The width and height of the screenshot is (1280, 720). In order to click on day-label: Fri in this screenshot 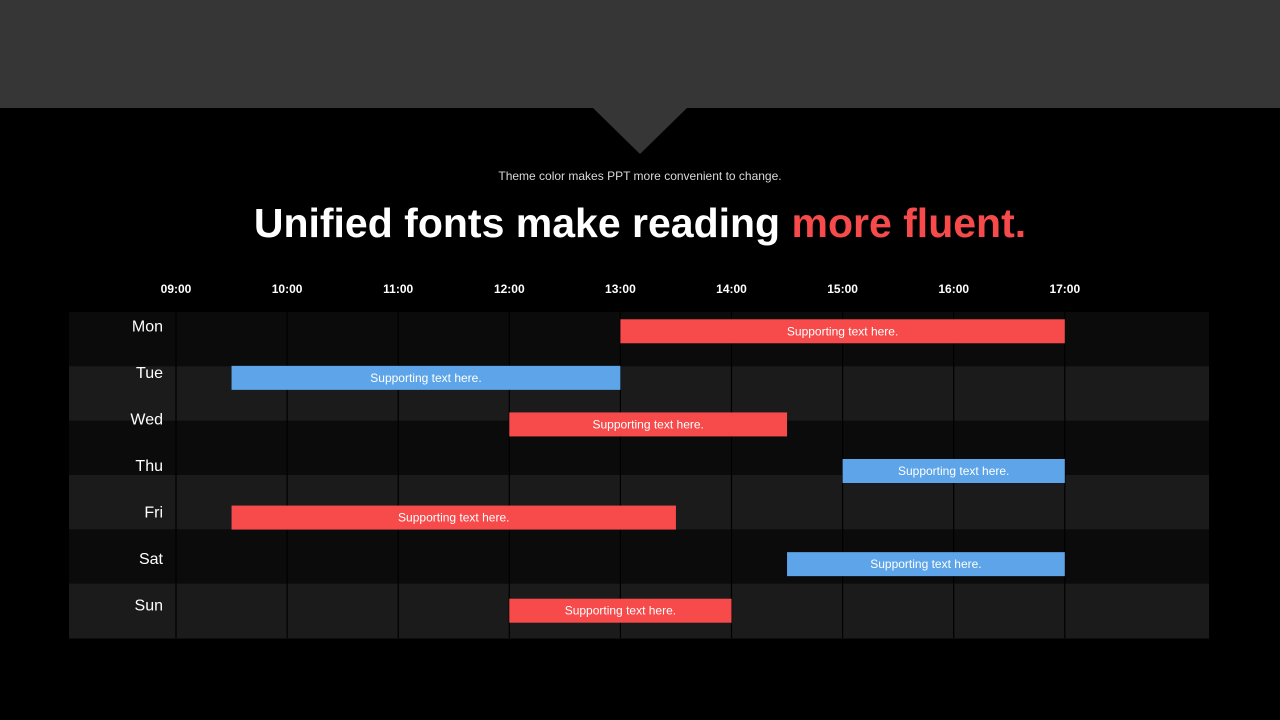, I will do `click(153, 513)`.